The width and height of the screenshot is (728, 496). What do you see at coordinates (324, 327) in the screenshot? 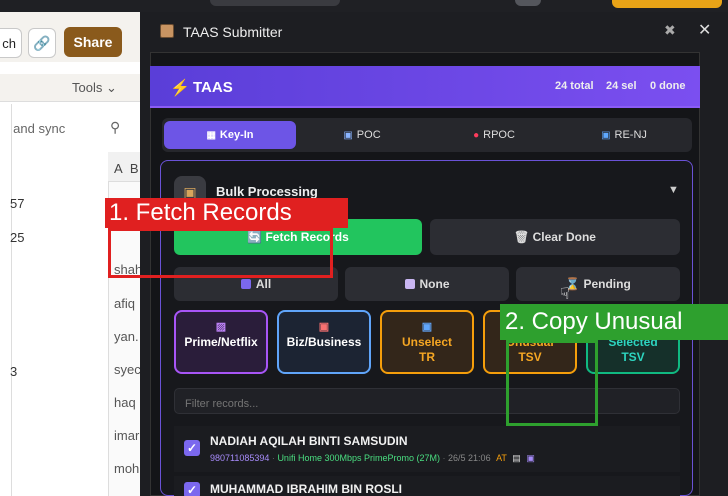
I see `briefcase-icon: ▣` at bounding box center [324, 327].